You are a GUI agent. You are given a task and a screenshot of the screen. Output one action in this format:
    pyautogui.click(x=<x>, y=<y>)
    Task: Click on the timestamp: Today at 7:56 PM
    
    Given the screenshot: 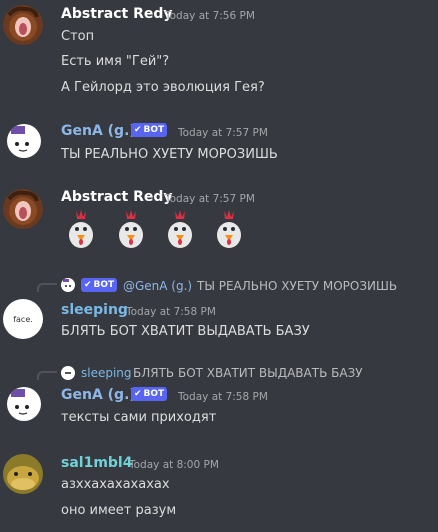 What is the action you would take?
    pyautogui.click(x=210, y=16)
    